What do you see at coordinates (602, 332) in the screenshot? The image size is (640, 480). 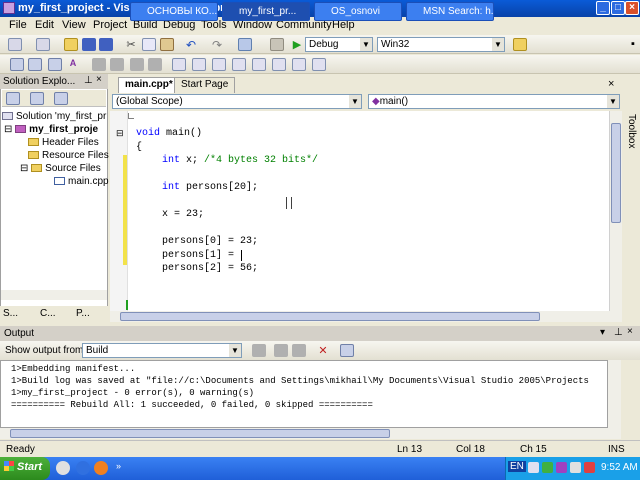 I see `output-dropdown-icon: ▾` at bounding box center [602, 332].